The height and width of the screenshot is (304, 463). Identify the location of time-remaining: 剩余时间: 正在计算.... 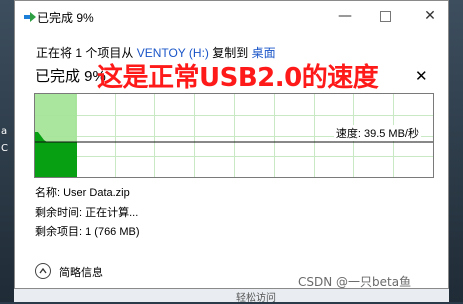
(87, 213).